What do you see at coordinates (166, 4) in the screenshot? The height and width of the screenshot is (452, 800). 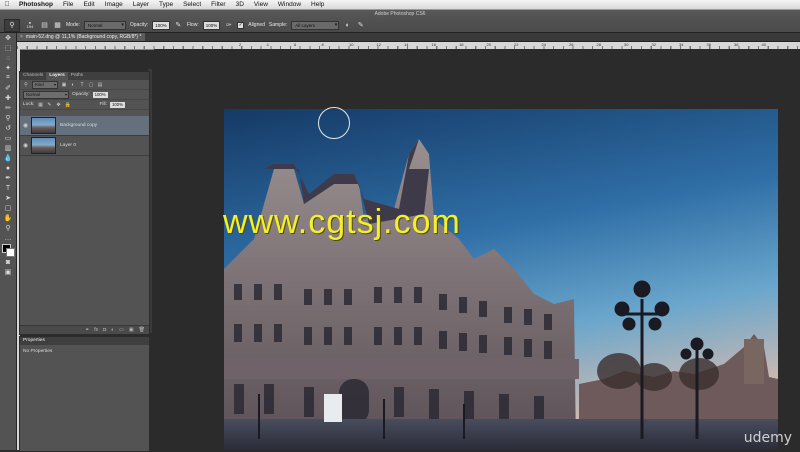 I see `menu-type: Type` at bounding box center [166, 4].